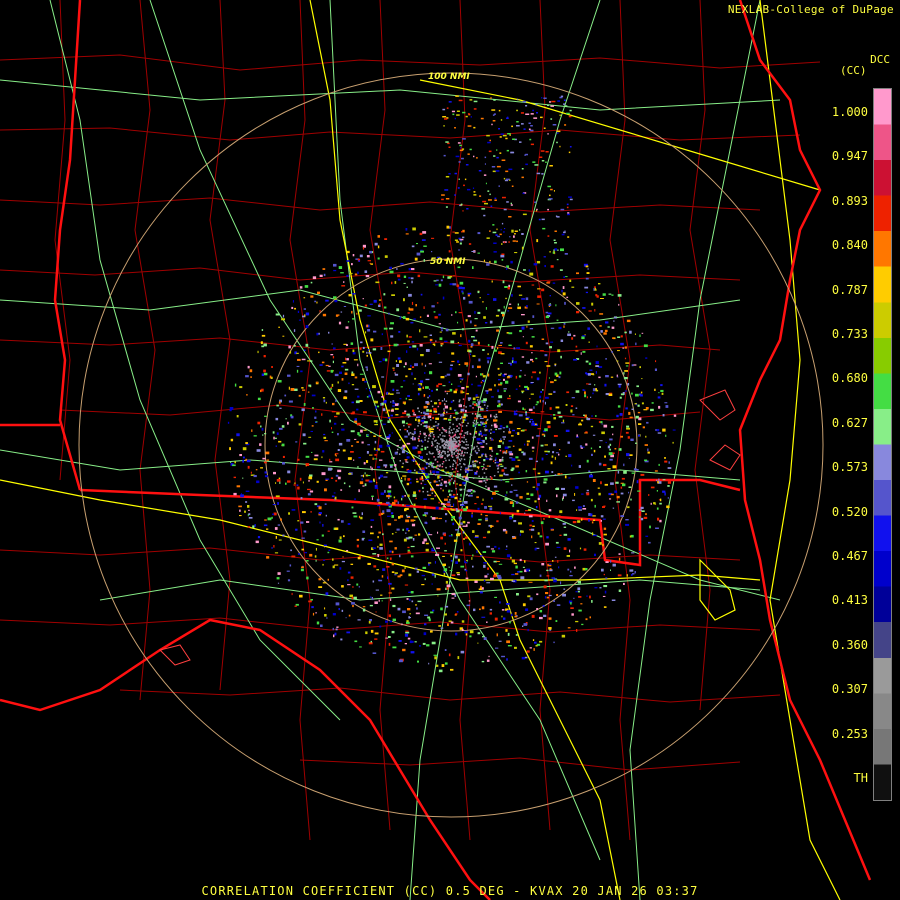 This screenshot has width=900, height=900. What do you see at coordinates (849, 156) in the screenshot?
I see `legend-tick: 0.947` at bounding box center [849, 156].